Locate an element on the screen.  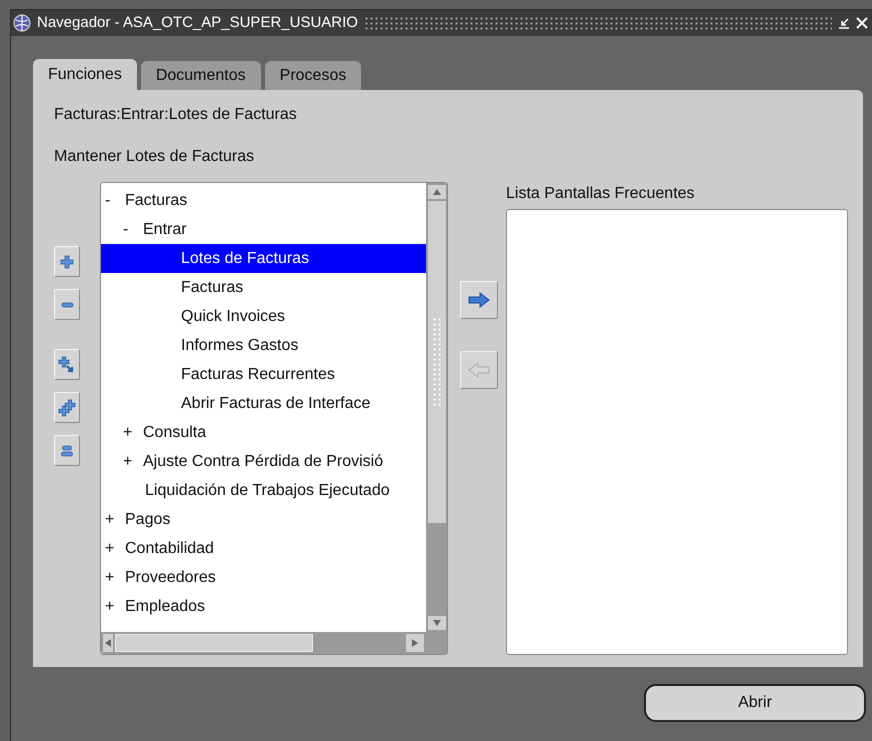
globe-icon is located at coordinates (22, 23).